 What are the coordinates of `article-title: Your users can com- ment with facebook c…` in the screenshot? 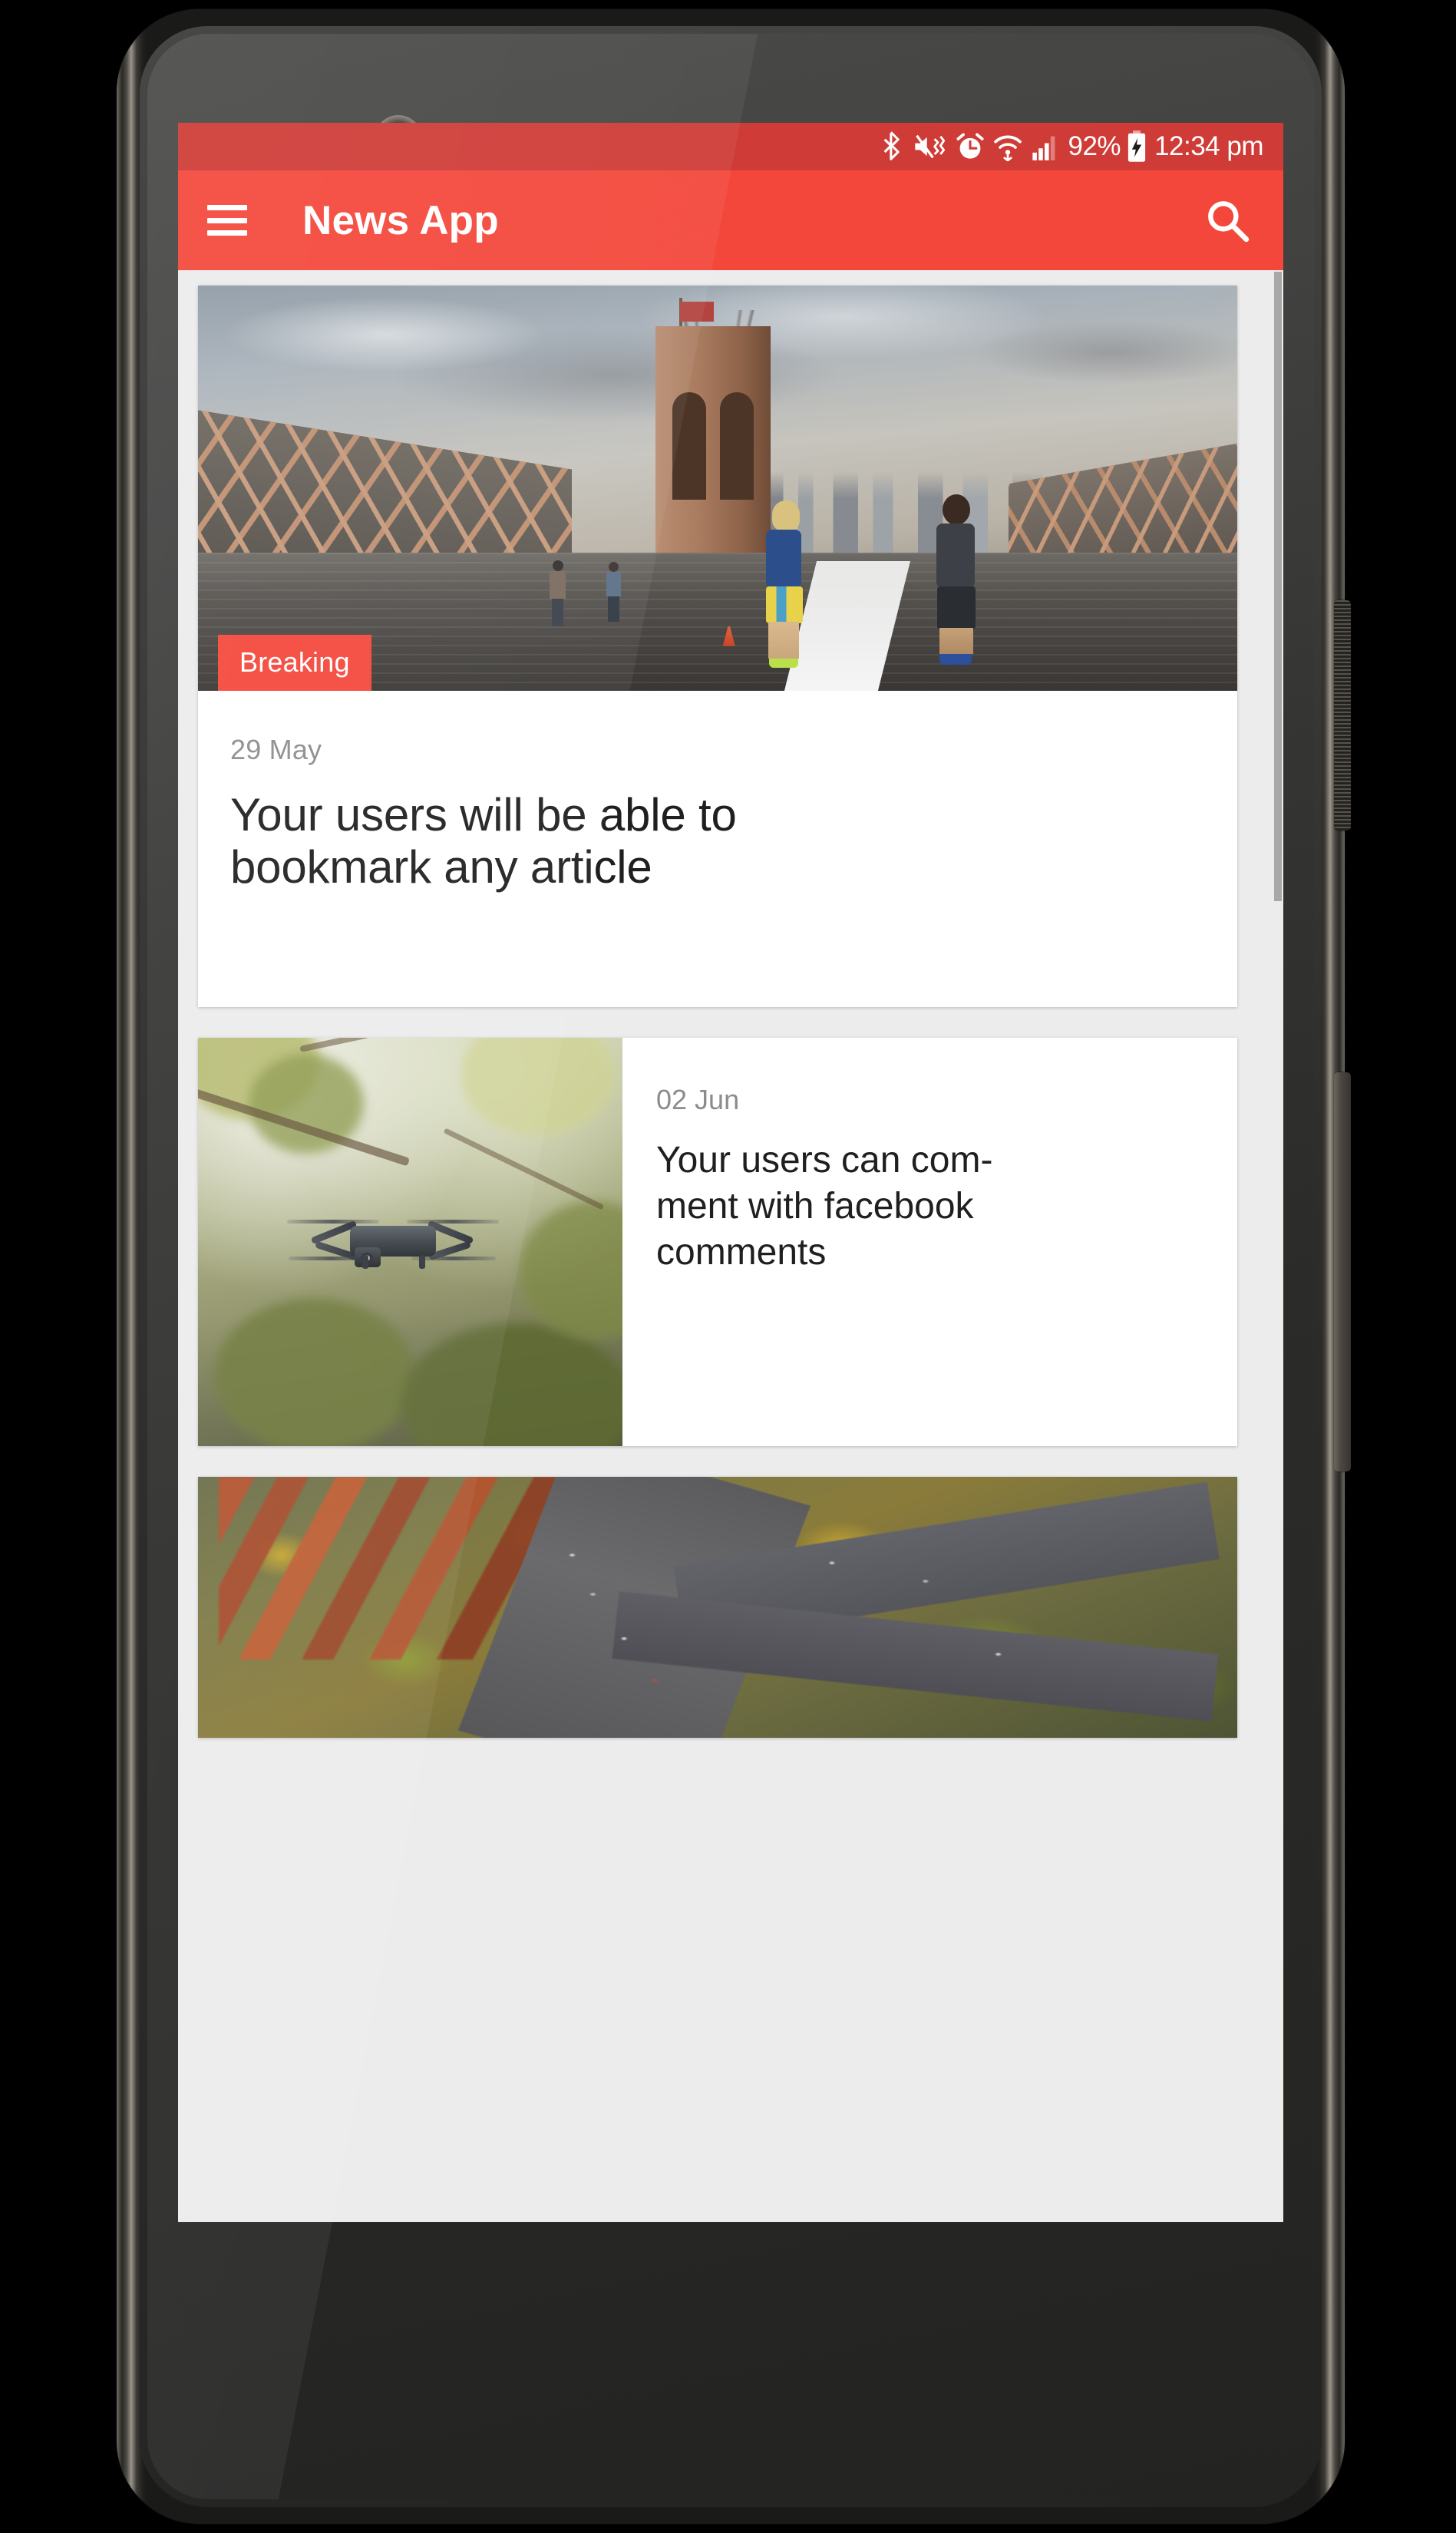 It's located at (929, 1207).